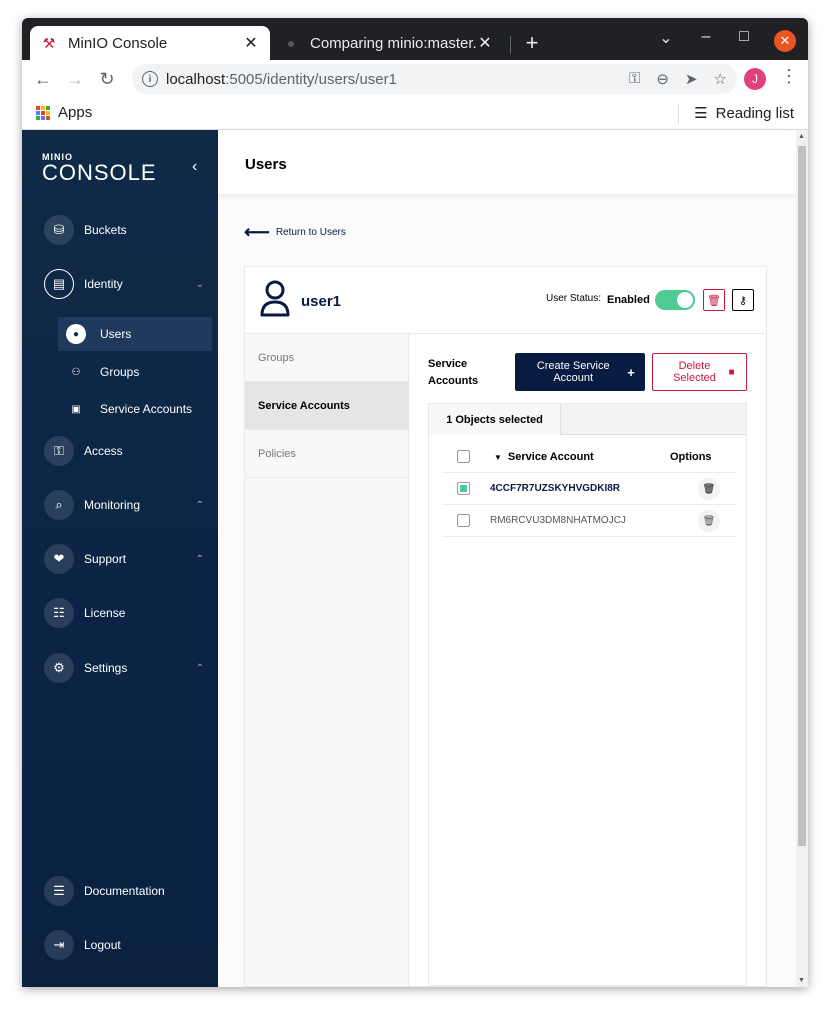 This screenshot has height=1012, width=830. I want to click on sidebar-item-documentation: ☰ Documentation, so click(124, 891).